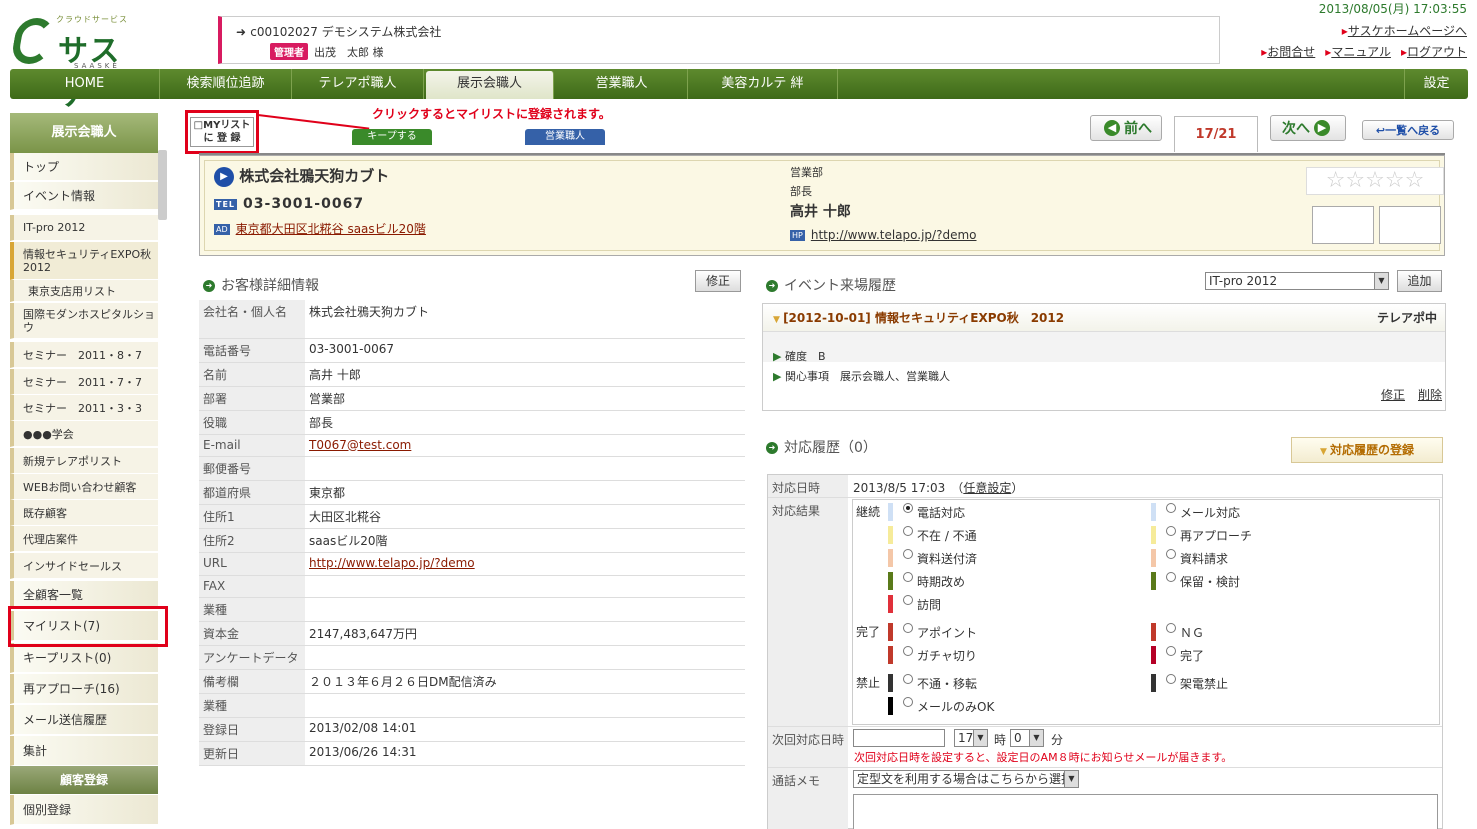 This screenshot has height=829, width=1477. Describe the element at coordinates (1437, 52) in the screenshot. I see `logout-link: ログアウト` at that location.